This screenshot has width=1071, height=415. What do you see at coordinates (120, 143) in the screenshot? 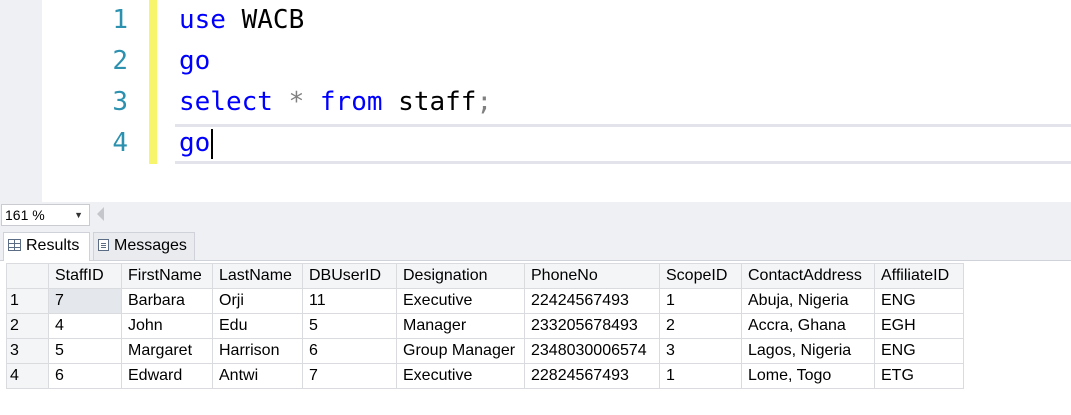
I see `line-number: 4` at bounding box center [120, 143].